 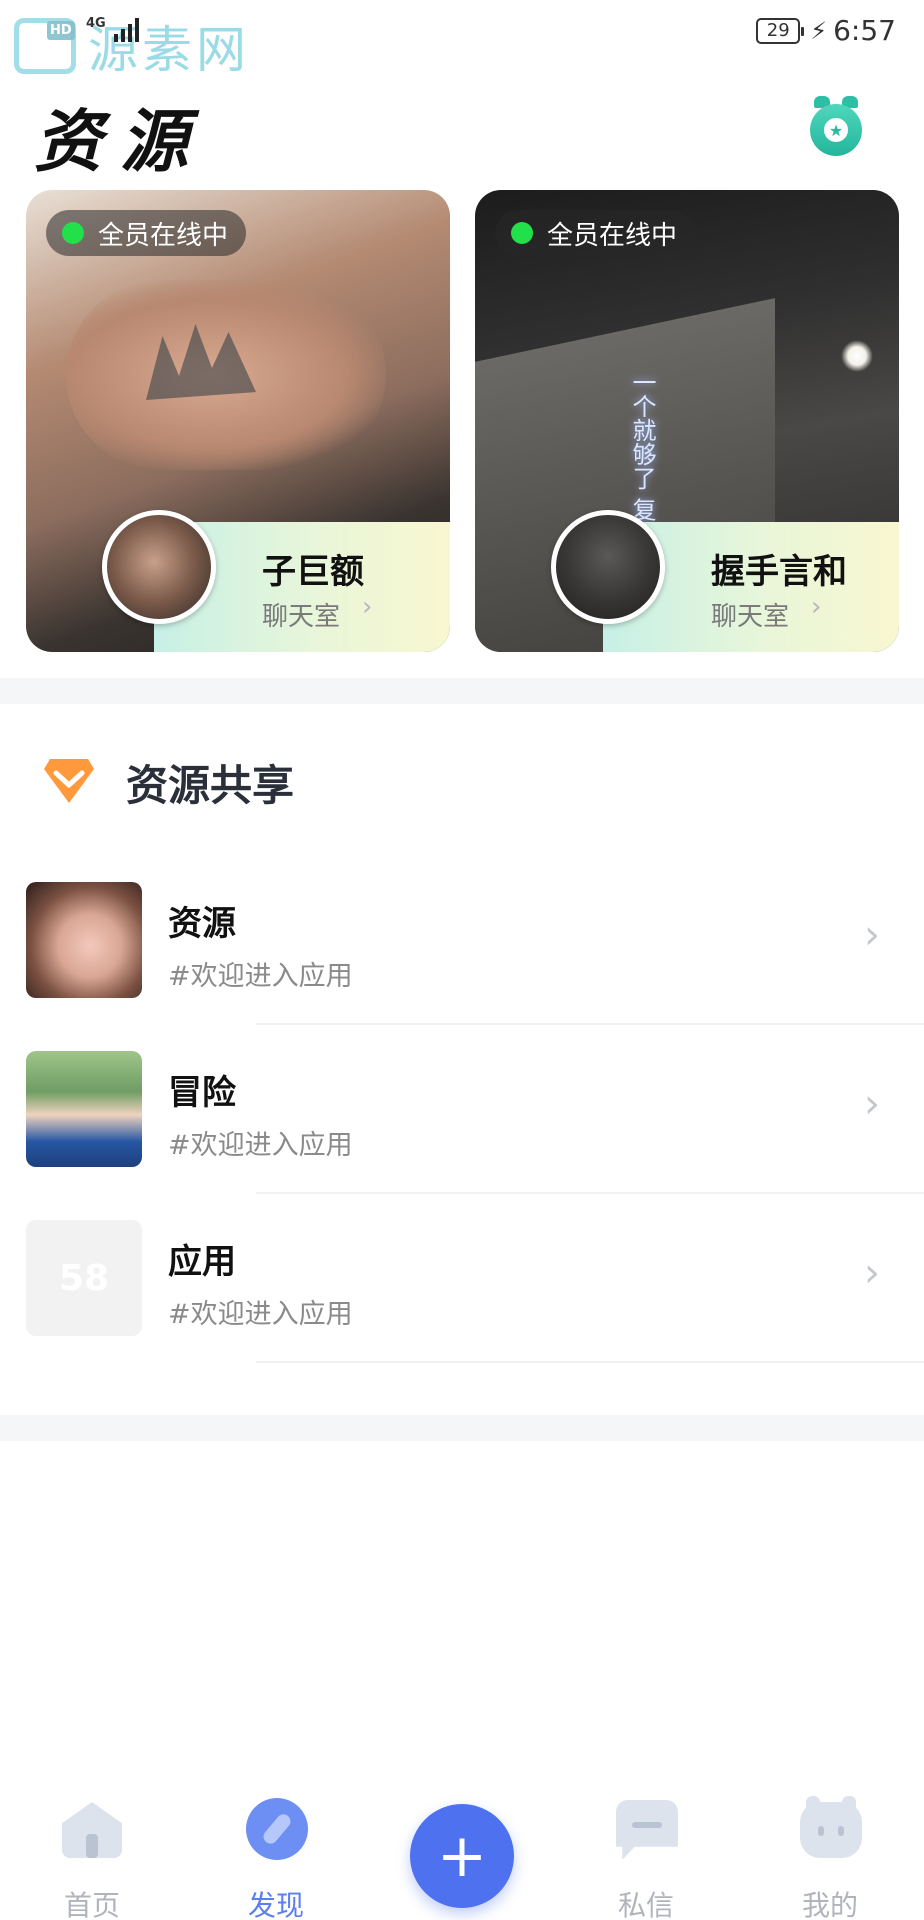 What do you see at coordinates (462, 39) in the screenshot?
I see `status-bar: HD 源素网 4G 29 ⚡ 6:57` at bounding box center [462, 39].